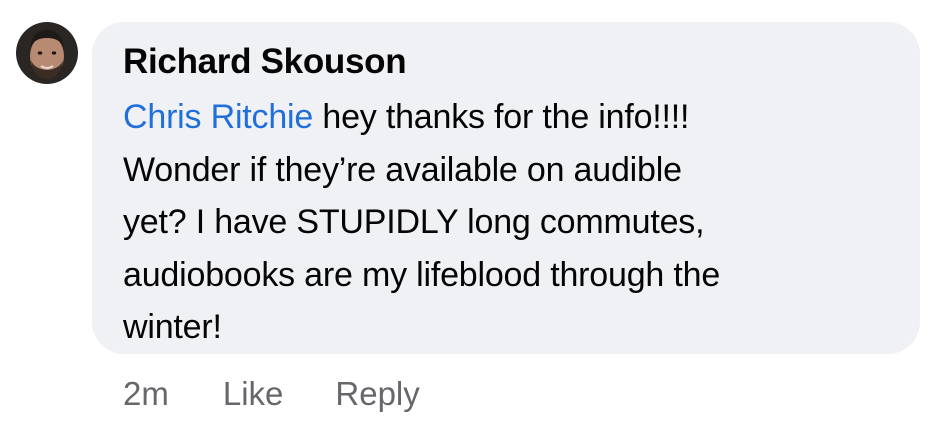  I want to click on avatar, so click(47, 53).